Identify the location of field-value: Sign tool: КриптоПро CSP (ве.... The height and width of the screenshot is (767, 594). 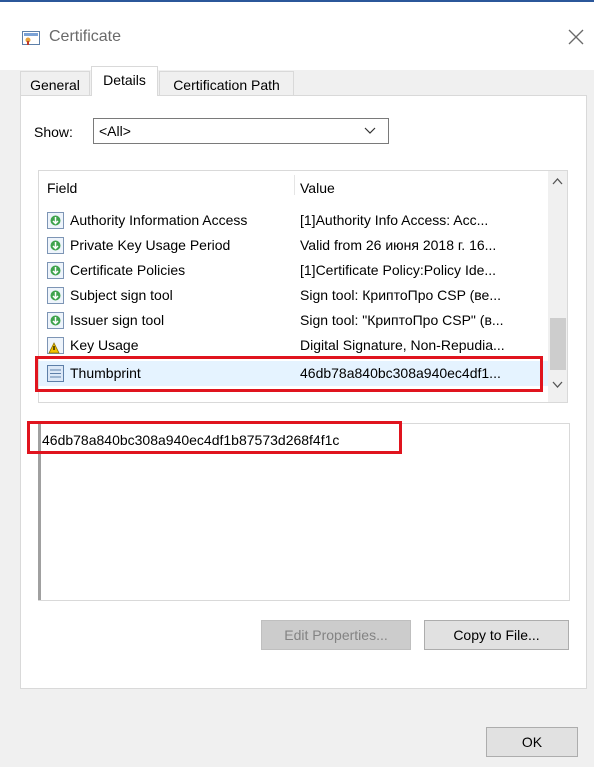
(400, 295).